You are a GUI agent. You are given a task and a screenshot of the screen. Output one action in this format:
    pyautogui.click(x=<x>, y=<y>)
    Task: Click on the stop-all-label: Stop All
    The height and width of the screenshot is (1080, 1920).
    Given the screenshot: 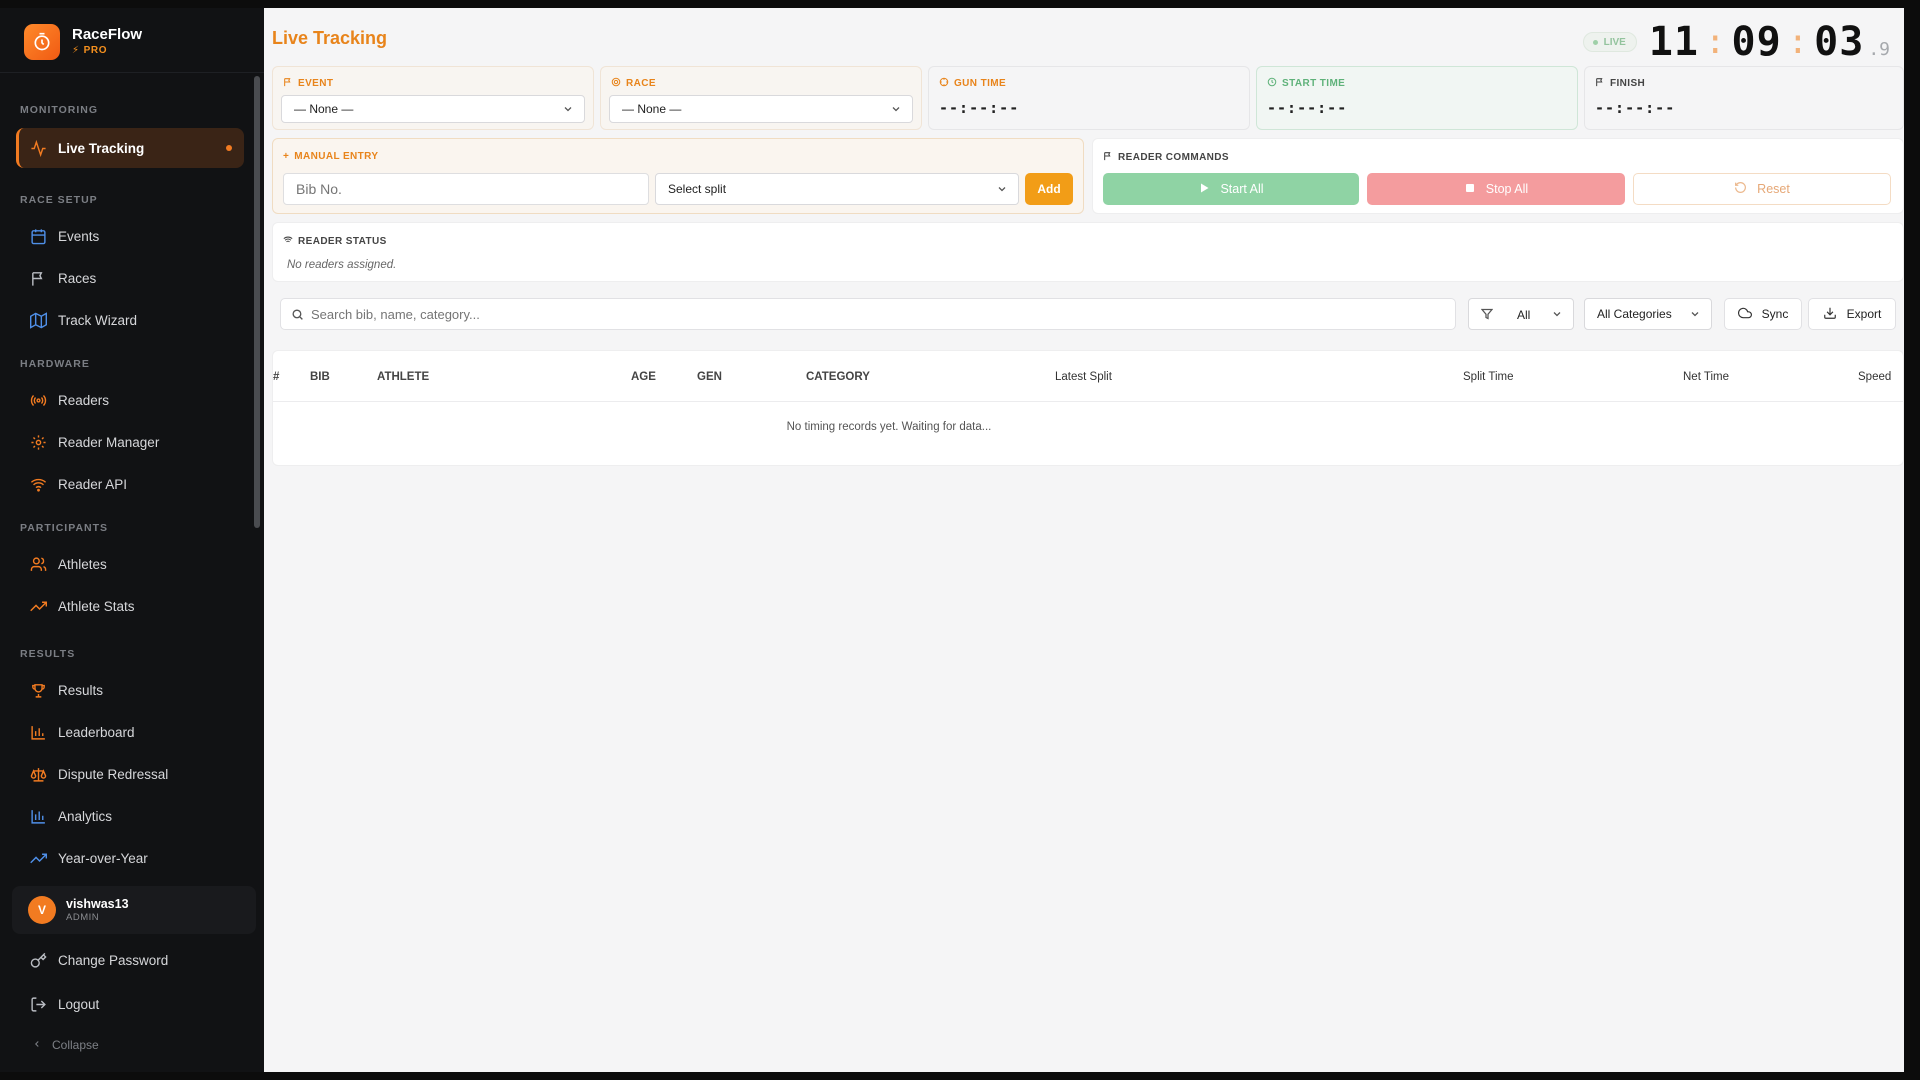 What is the action you would take?
    pyautogui.click(x=1507, y=189)
    